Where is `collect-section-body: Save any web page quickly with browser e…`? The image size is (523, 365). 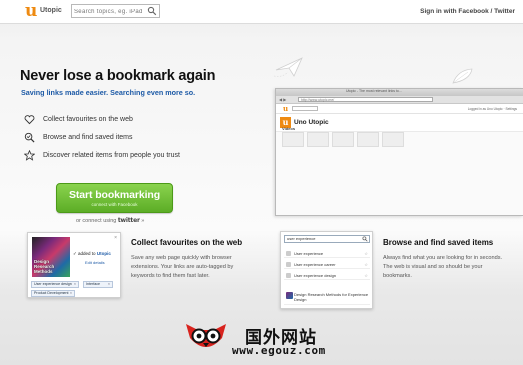 collect-section-body: Save any web page quickly with browser e… is located at coordinates (182, 267).